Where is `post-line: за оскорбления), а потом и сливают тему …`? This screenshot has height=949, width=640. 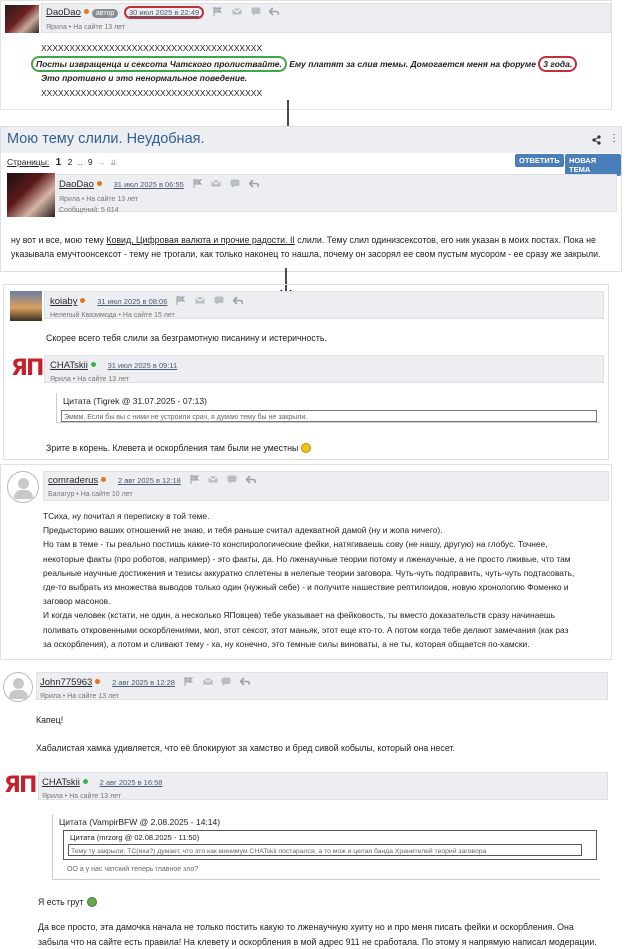
post-line: за оскорбления), а потом и сливают тему … is located at coordinates (286, 643).